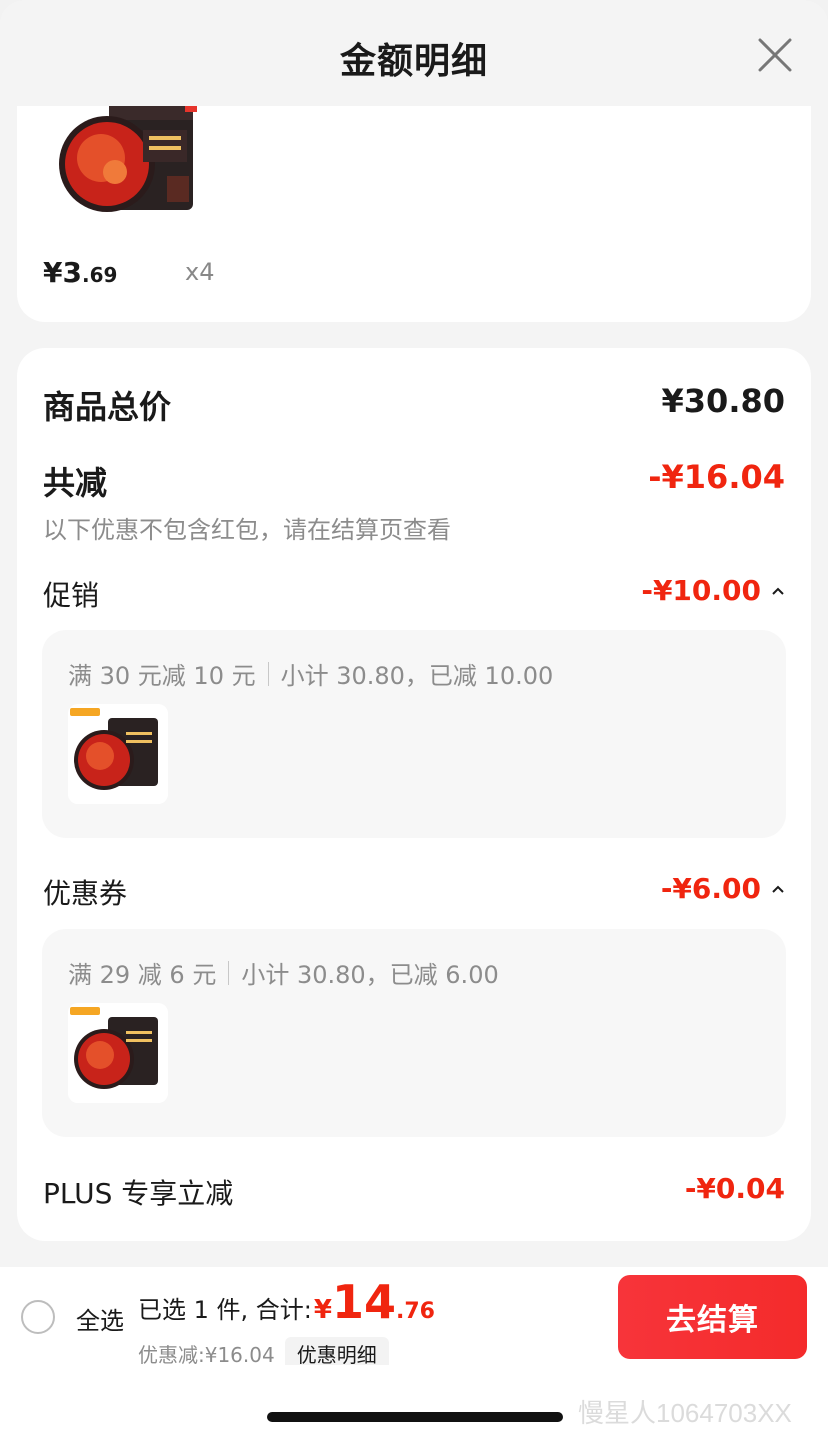  I want to click on coupon-value: -¥6.00, so click(710, 888).